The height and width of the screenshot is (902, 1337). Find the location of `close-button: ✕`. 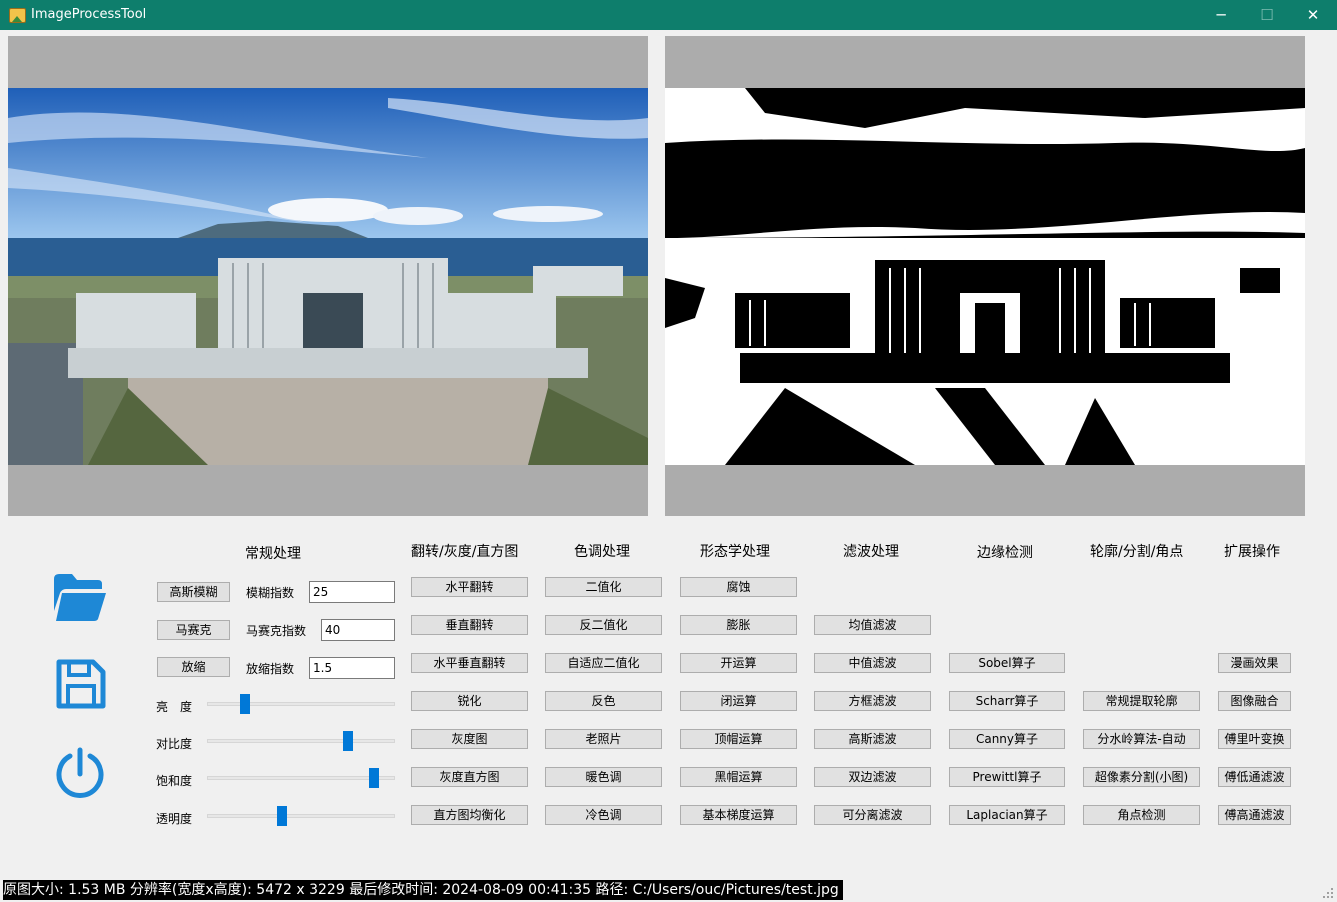

close-button: ✕ is located at coordinates (1313, 15).